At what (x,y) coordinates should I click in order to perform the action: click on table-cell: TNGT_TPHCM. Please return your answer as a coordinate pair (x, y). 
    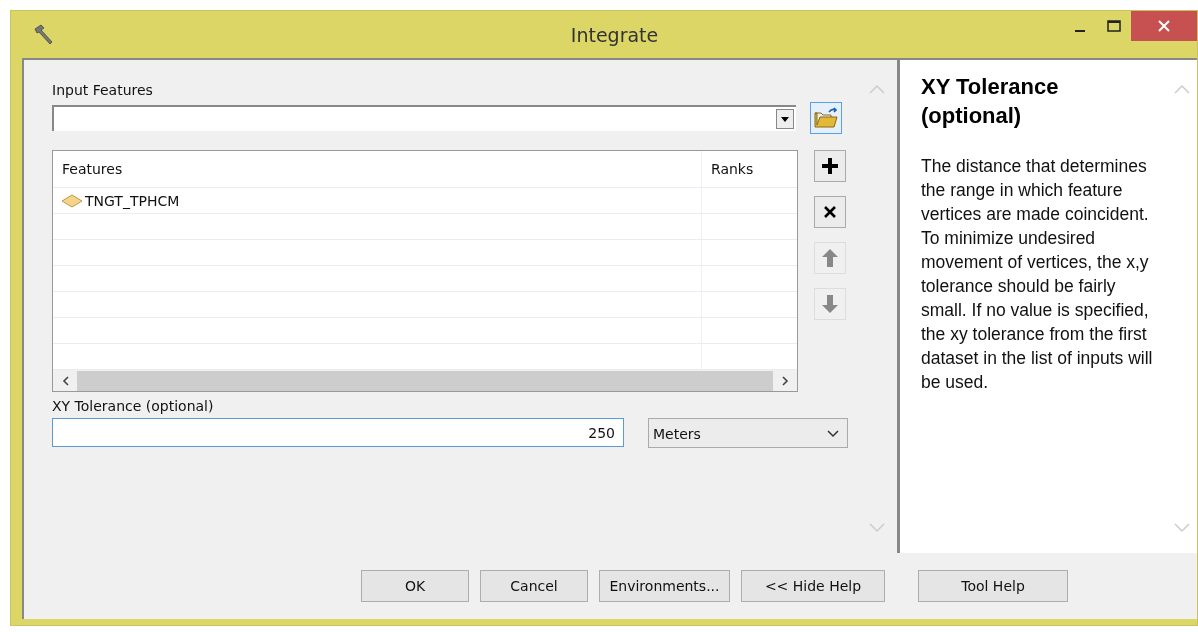
    Looking at the image, I should click on (377, 200).